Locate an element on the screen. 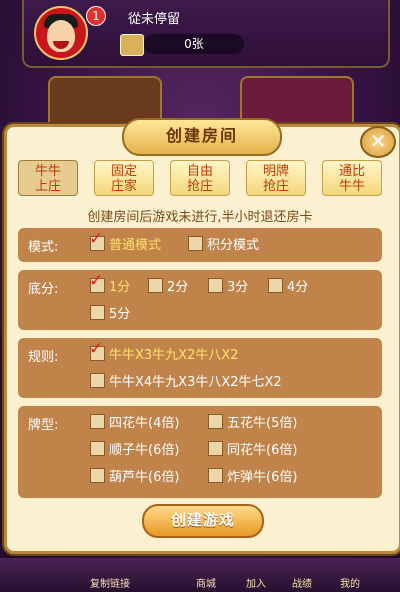 The width and height of the screenshot is (400, 592). tab-open-card-grab-banker: 明牌 抢庄 is located at coordinates (276, 178).